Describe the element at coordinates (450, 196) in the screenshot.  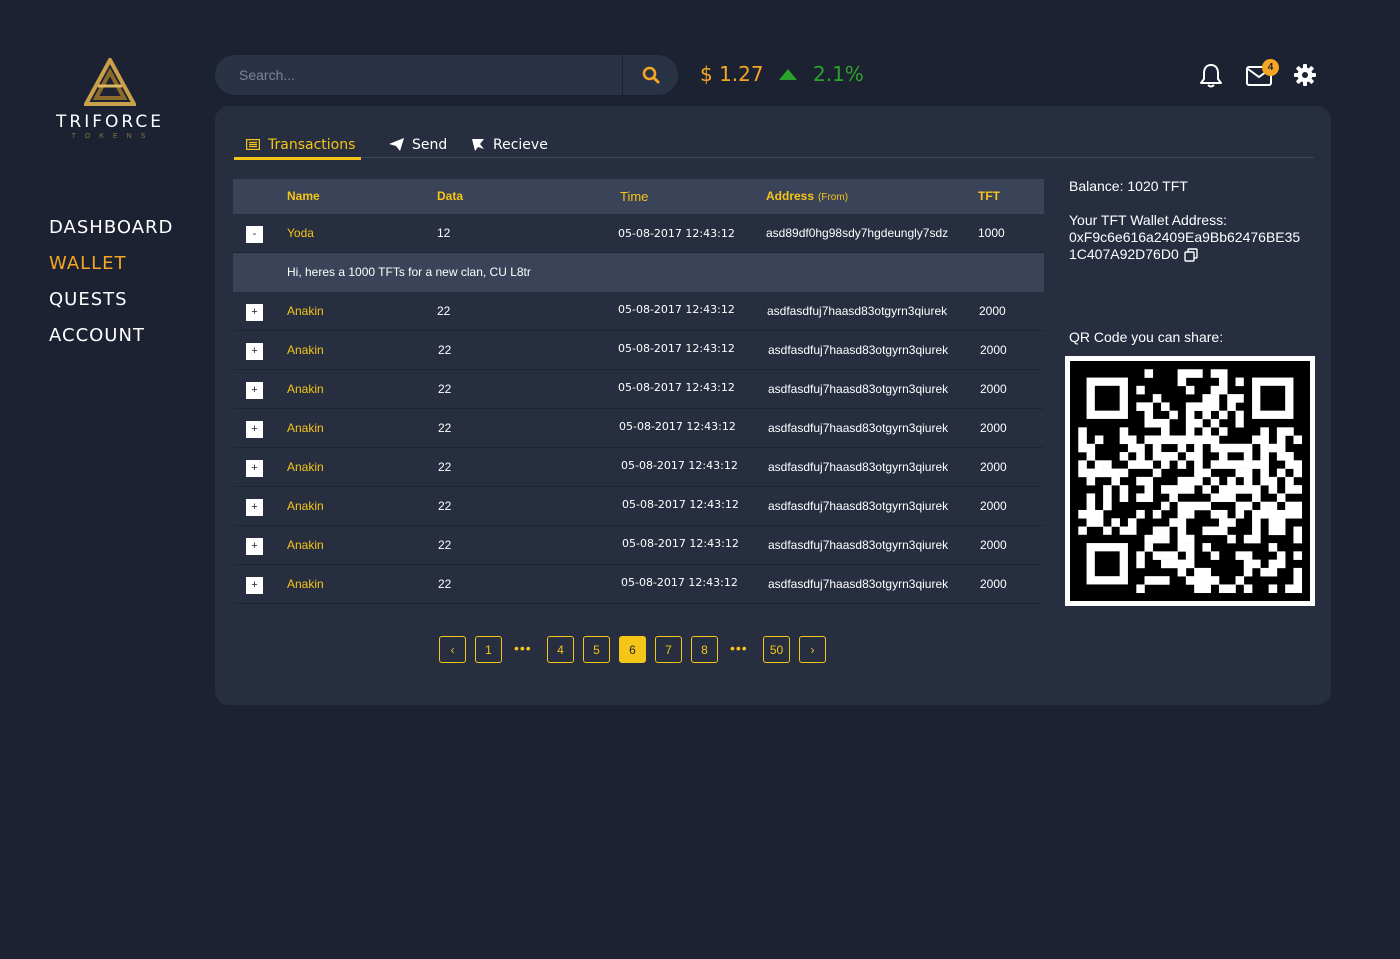
I see `header-data: Data` at that location.